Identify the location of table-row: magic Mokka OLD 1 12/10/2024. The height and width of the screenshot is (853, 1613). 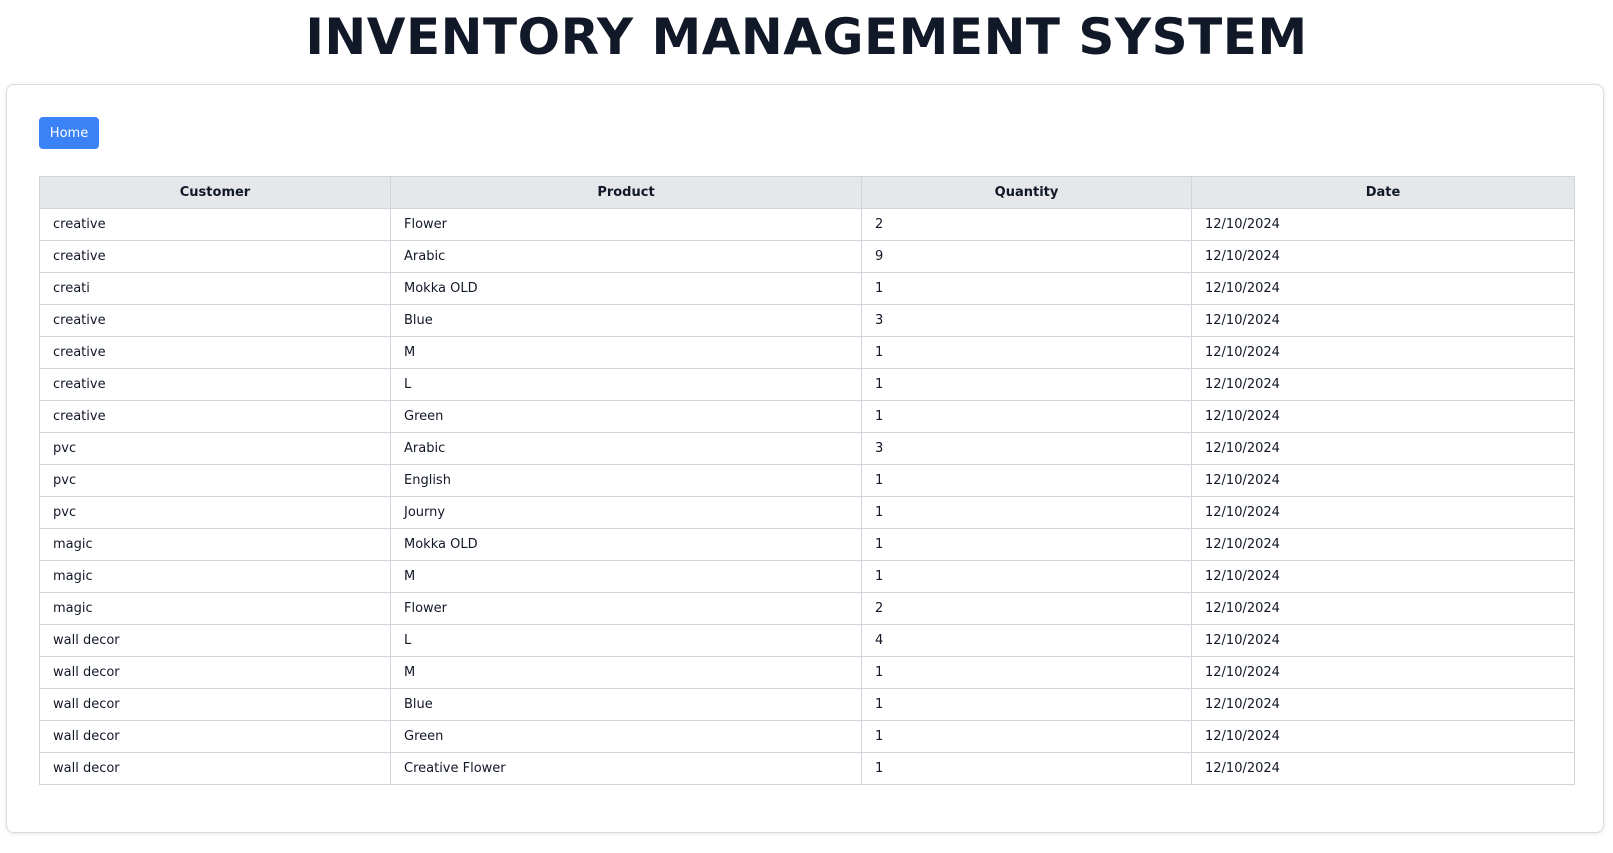
(807, 544).